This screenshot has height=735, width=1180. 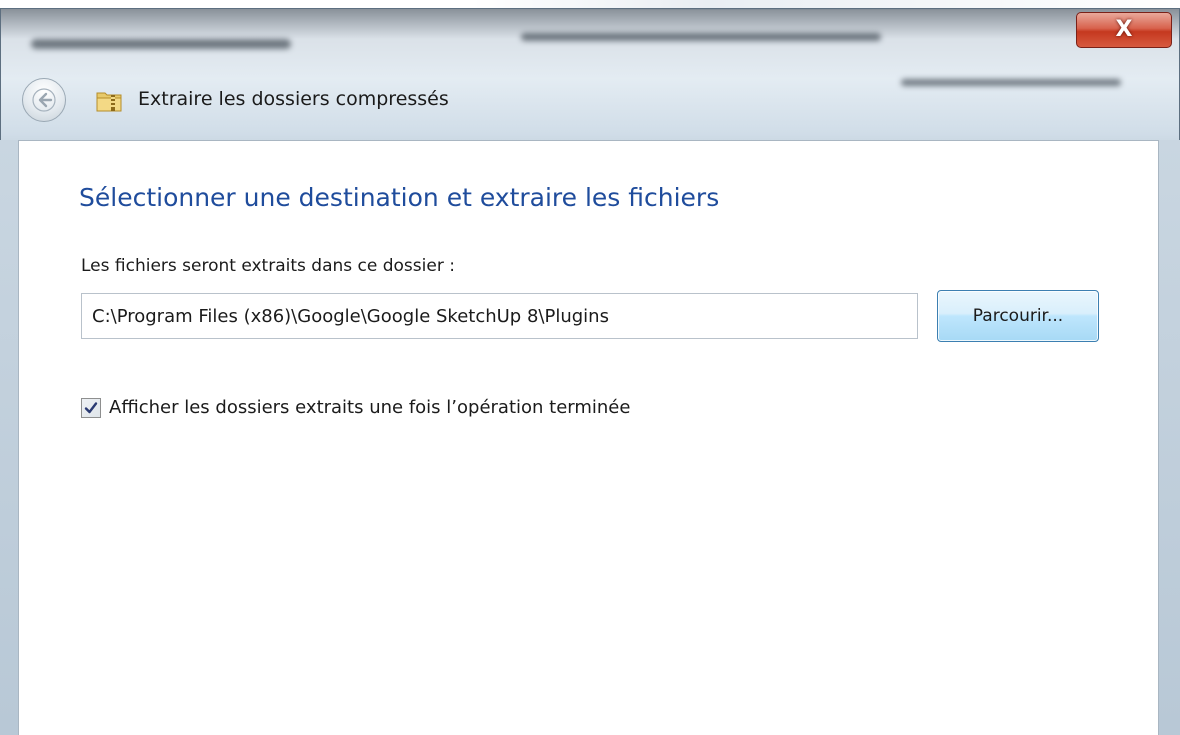 I want to click on back-arrow-icon, so click(x=44, y=100).